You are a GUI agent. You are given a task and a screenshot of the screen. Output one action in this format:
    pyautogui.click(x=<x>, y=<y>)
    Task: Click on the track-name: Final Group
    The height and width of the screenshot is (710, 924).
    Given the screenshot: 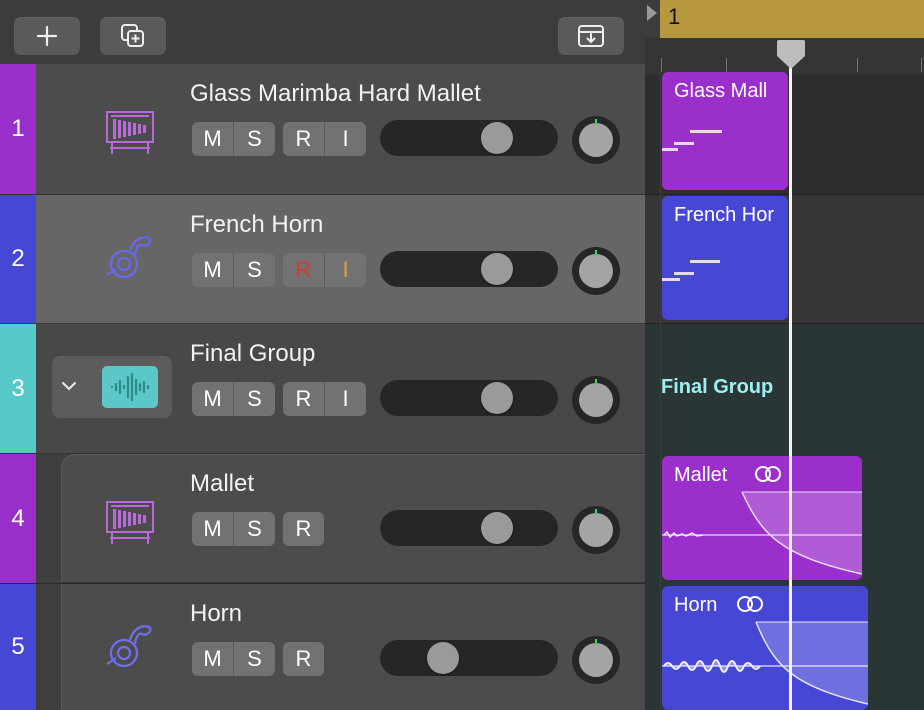 What is the action you would take?
    pyautogui.click(x=252, y=354)
    